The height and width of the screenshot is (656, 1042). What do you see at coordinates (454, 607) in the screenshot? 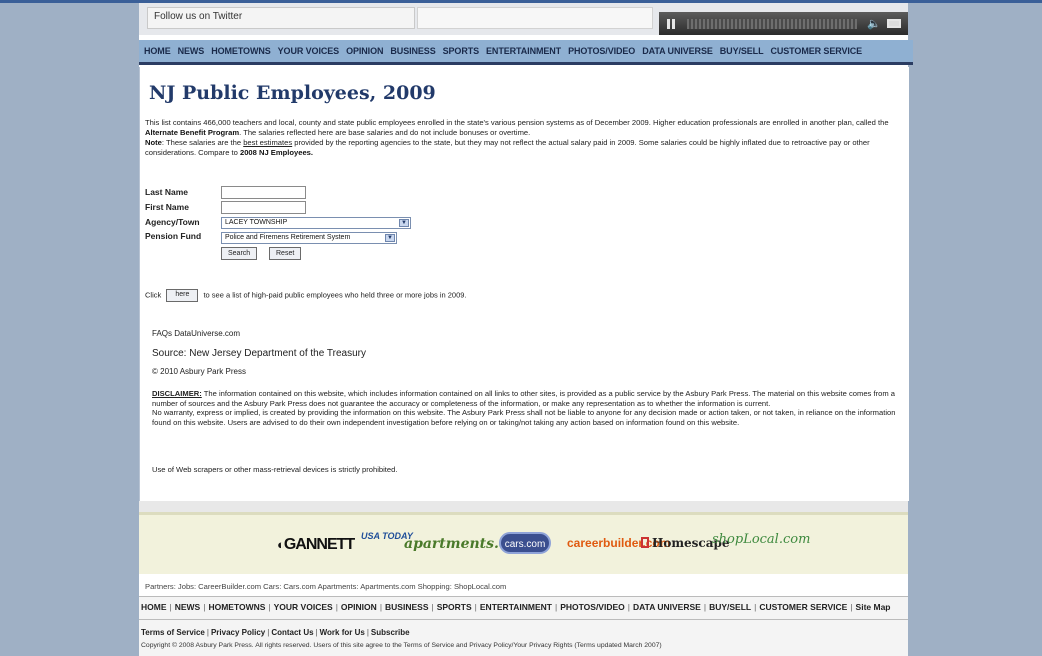
I see `bottom-nav-sports: SPORTS` at bounding box center [454, 607].